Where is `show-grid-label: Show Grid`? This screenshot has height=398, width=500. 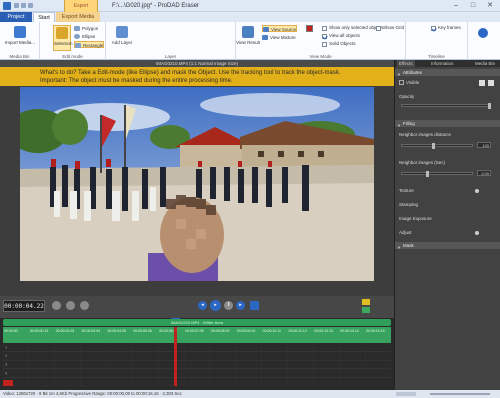 show-grid-label: Show Grid is located at coordinates (394, 27).